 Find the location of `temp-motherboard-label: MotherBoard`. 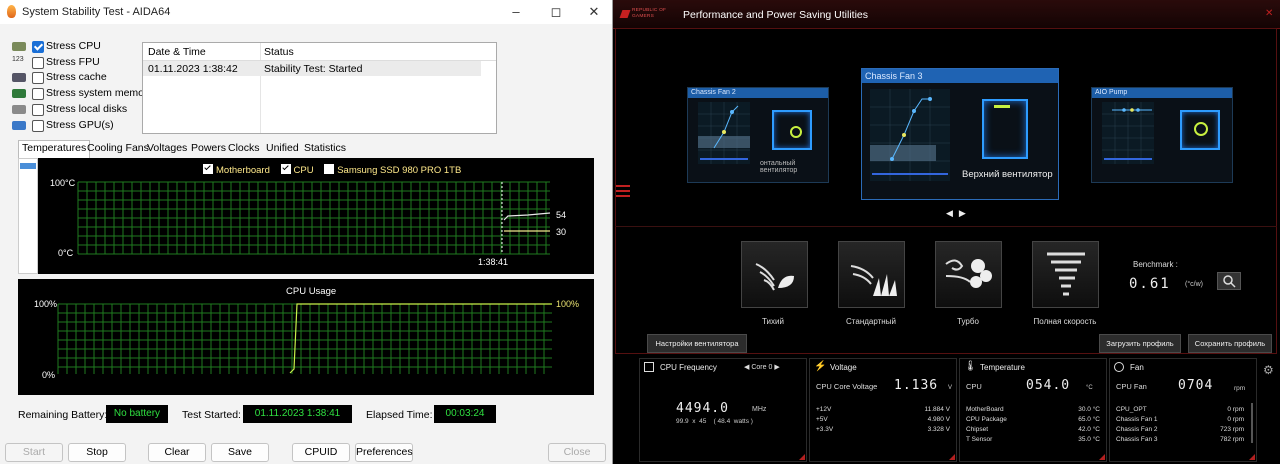

temp-motherboard-label: MotherBoard is located at coordinates (985, 409).